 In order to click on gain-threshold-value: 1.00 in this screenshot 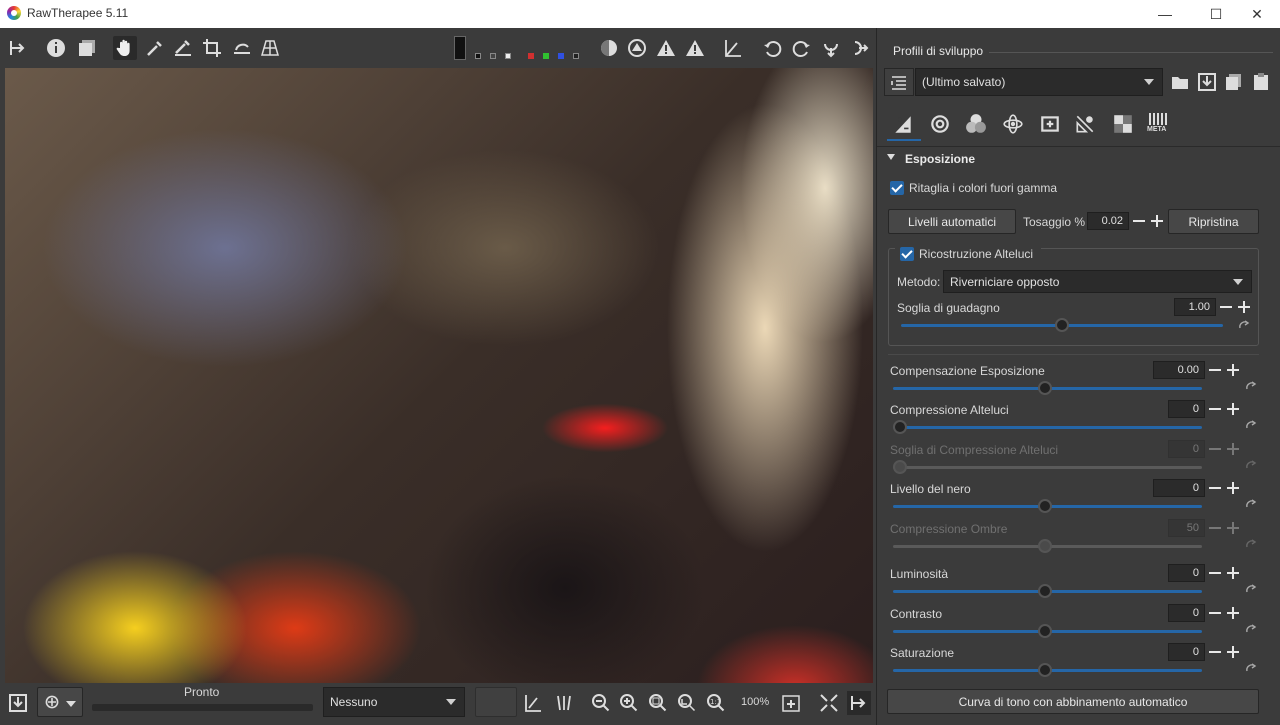, I will do `click(1195, 307)`.